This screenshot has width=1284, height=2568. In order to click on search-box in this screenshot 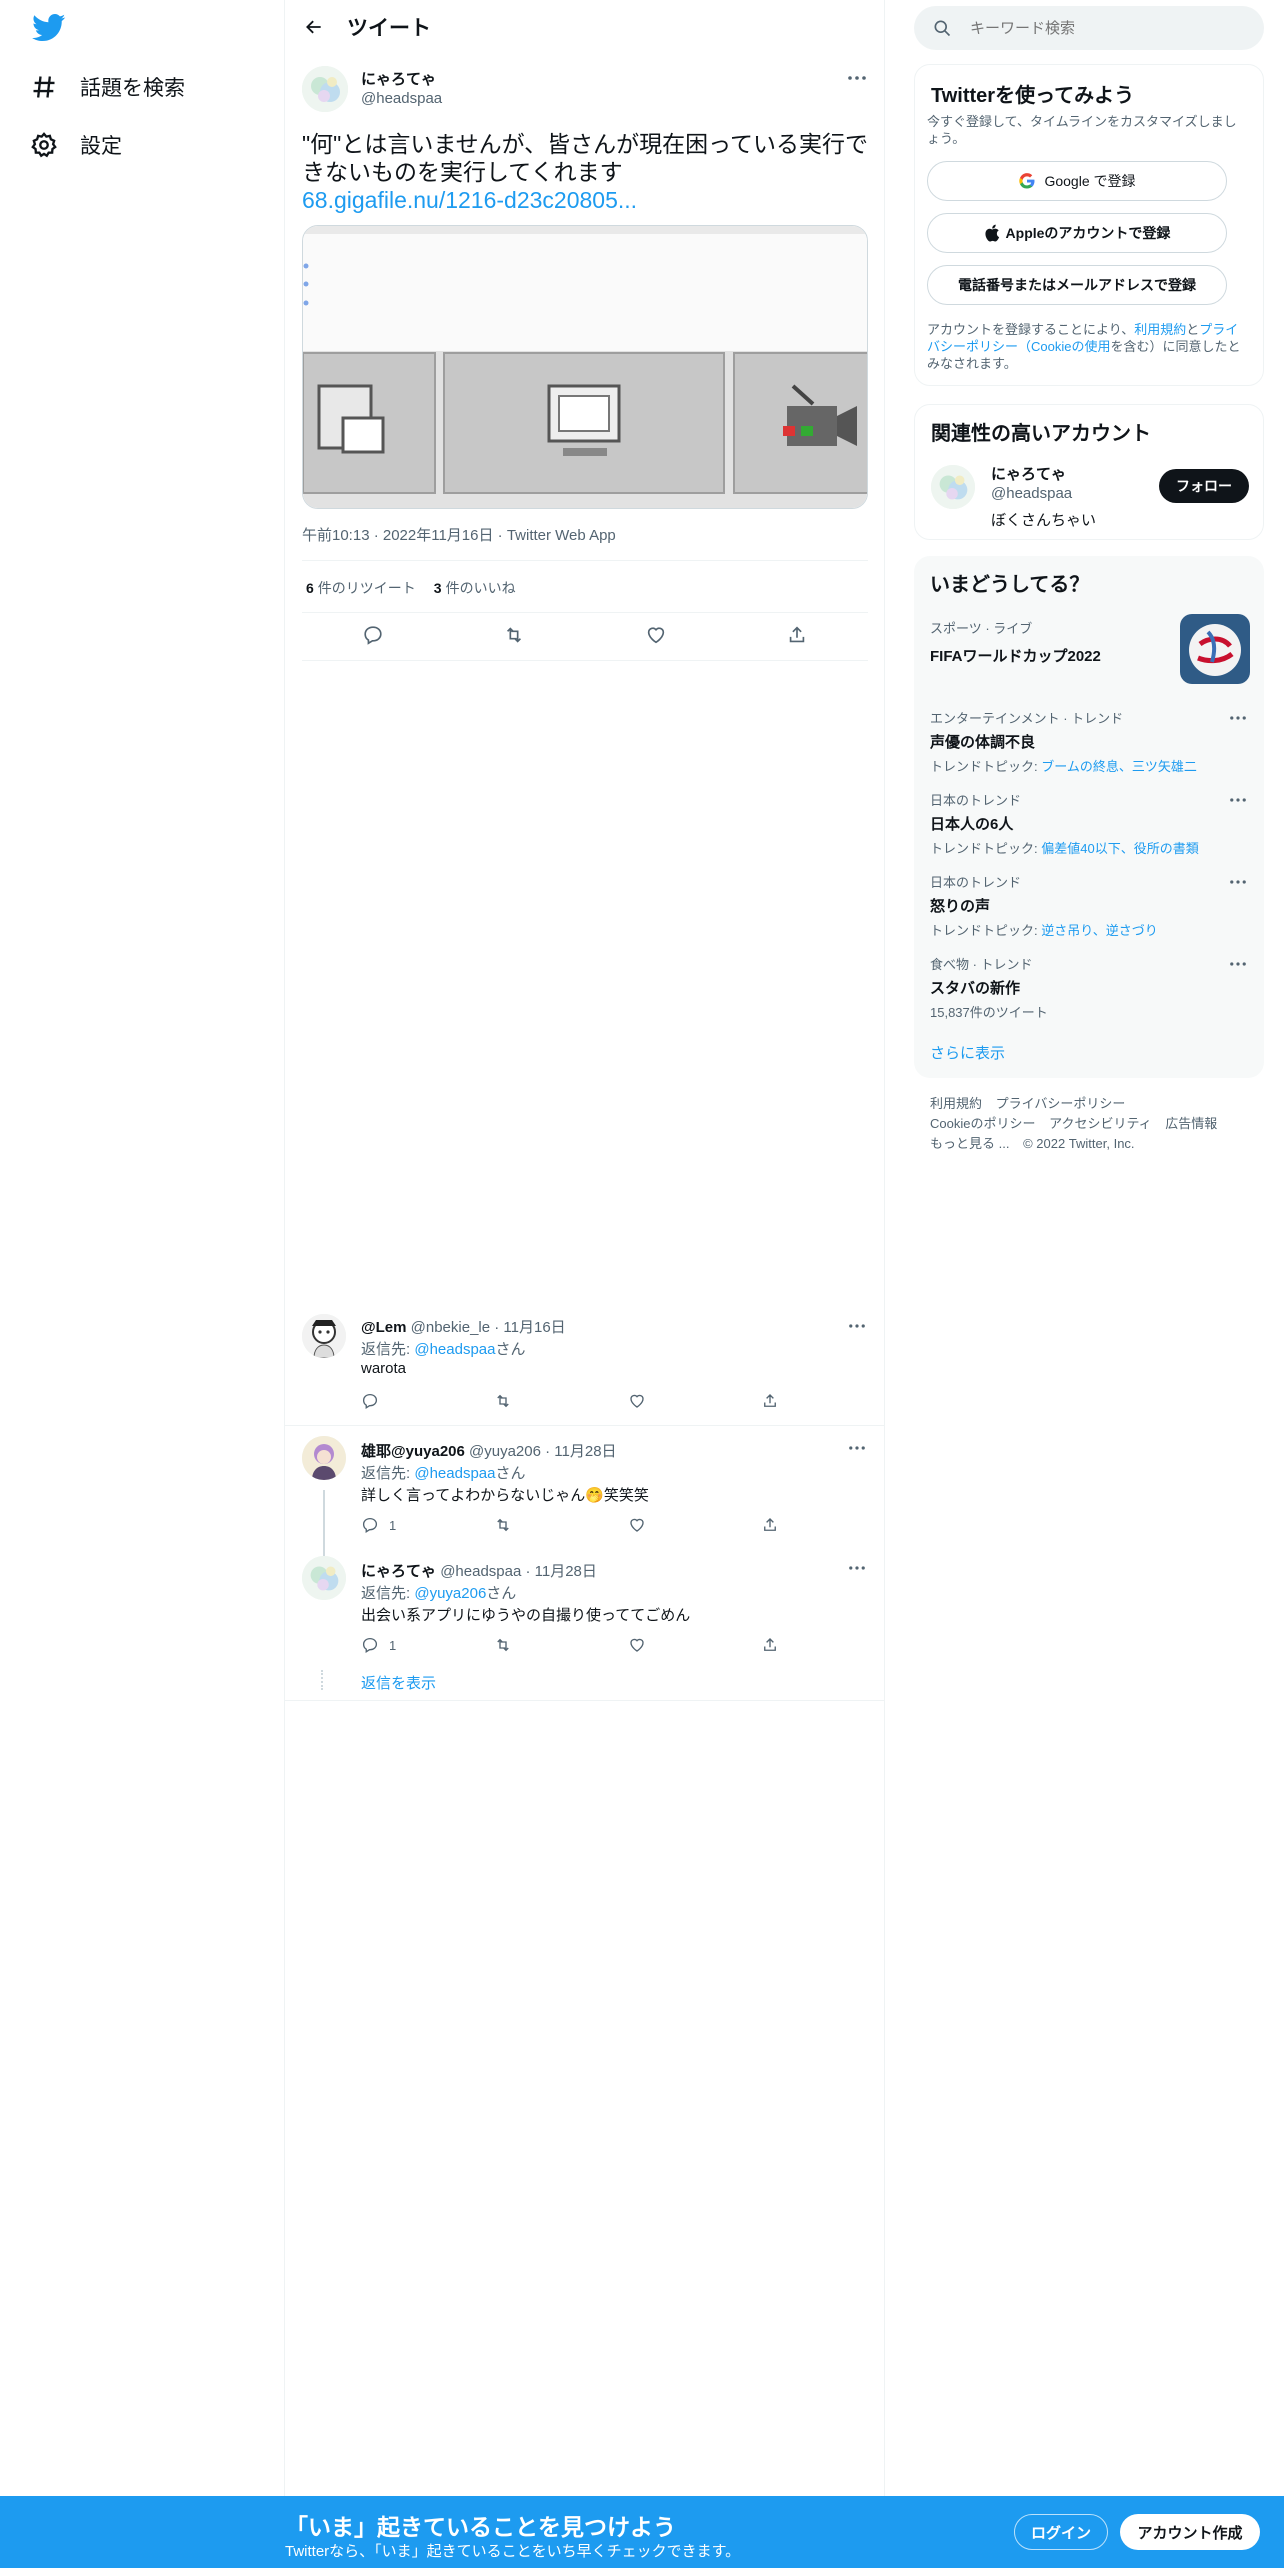, I will do `click(1089, 28)`.